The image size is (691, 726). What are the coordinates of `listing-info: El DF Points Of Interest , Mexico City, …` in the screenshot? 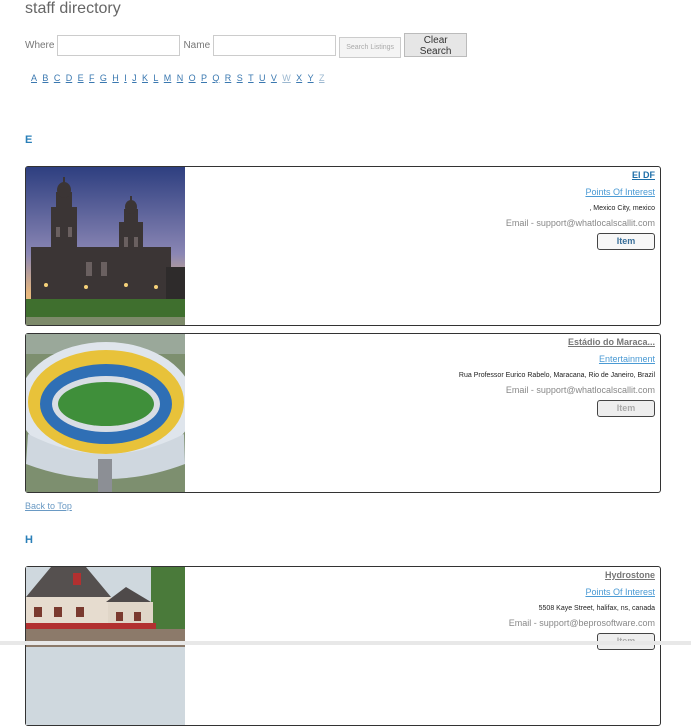 It's located at (490, 209).